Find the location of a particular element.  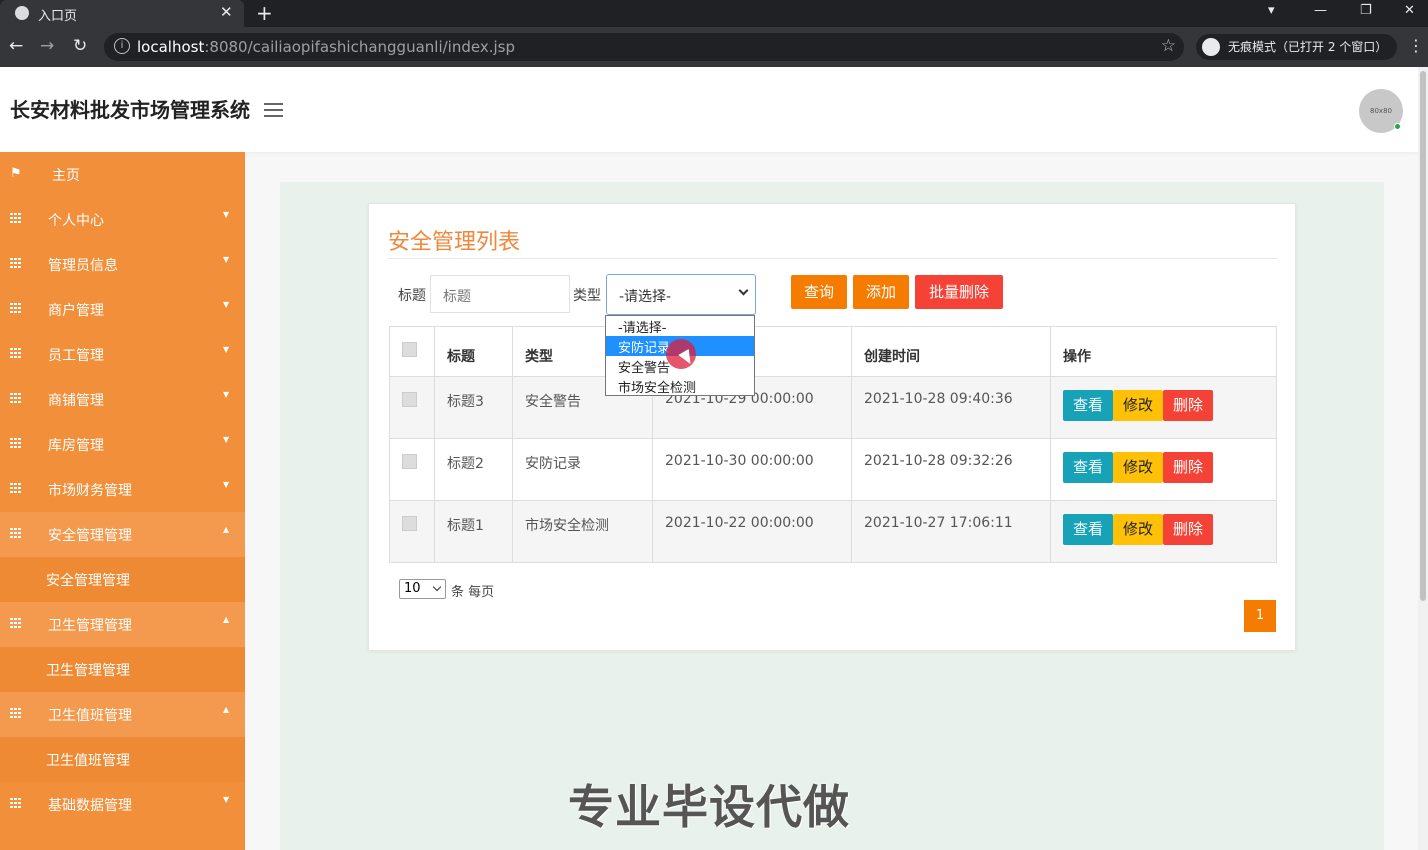

sidebar-subitem-security: 安全管理管理 is located at coordinates (122, 579).